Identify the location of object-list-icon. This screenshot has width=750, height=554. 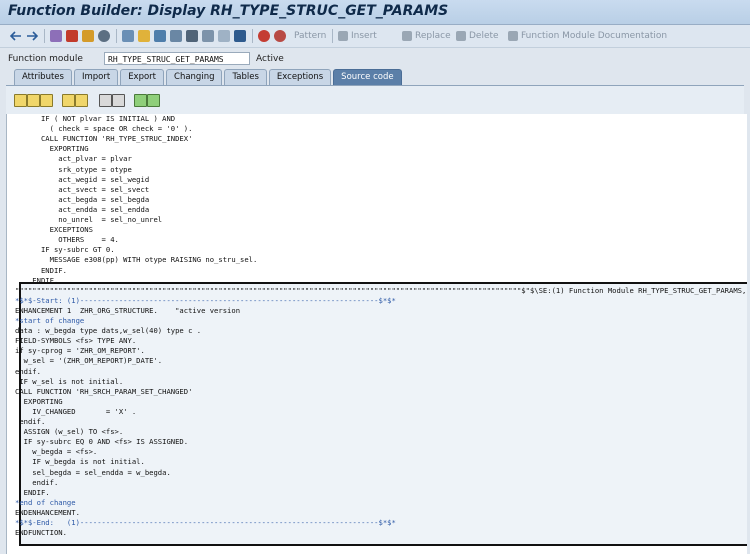
(145, 36).